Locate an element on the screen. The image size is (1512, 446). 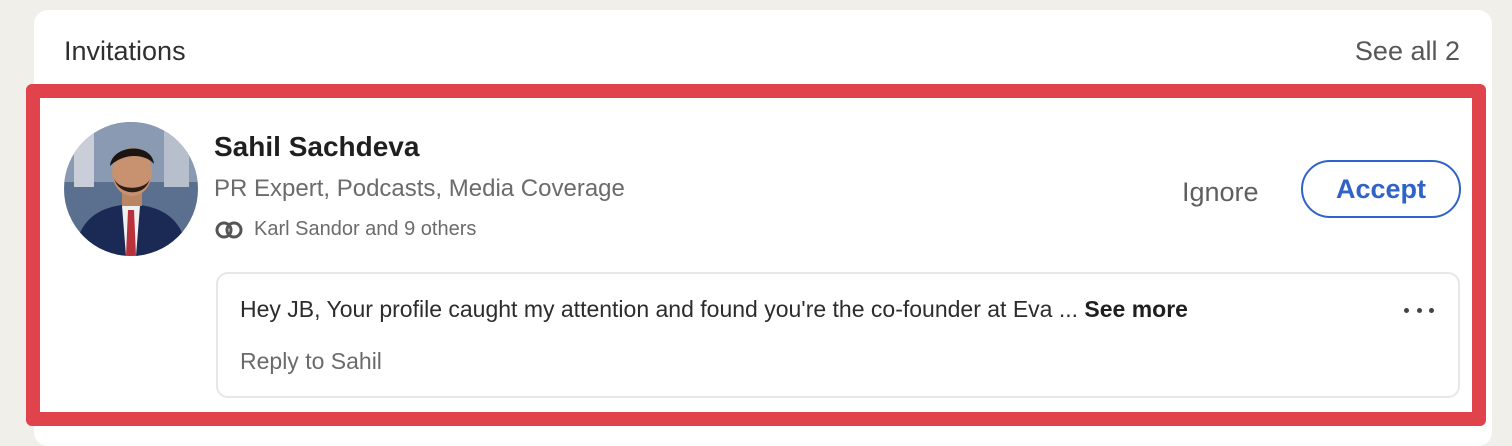
invitations-title: Invitations is located at coordinates (125, 51).